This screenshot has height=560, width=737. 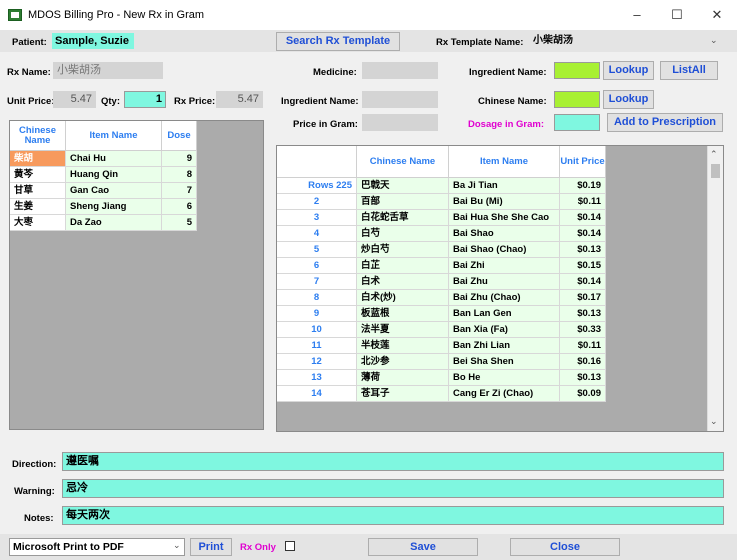 I want to click on cell-row-number: Rows 225, so click(x=317, y=186).